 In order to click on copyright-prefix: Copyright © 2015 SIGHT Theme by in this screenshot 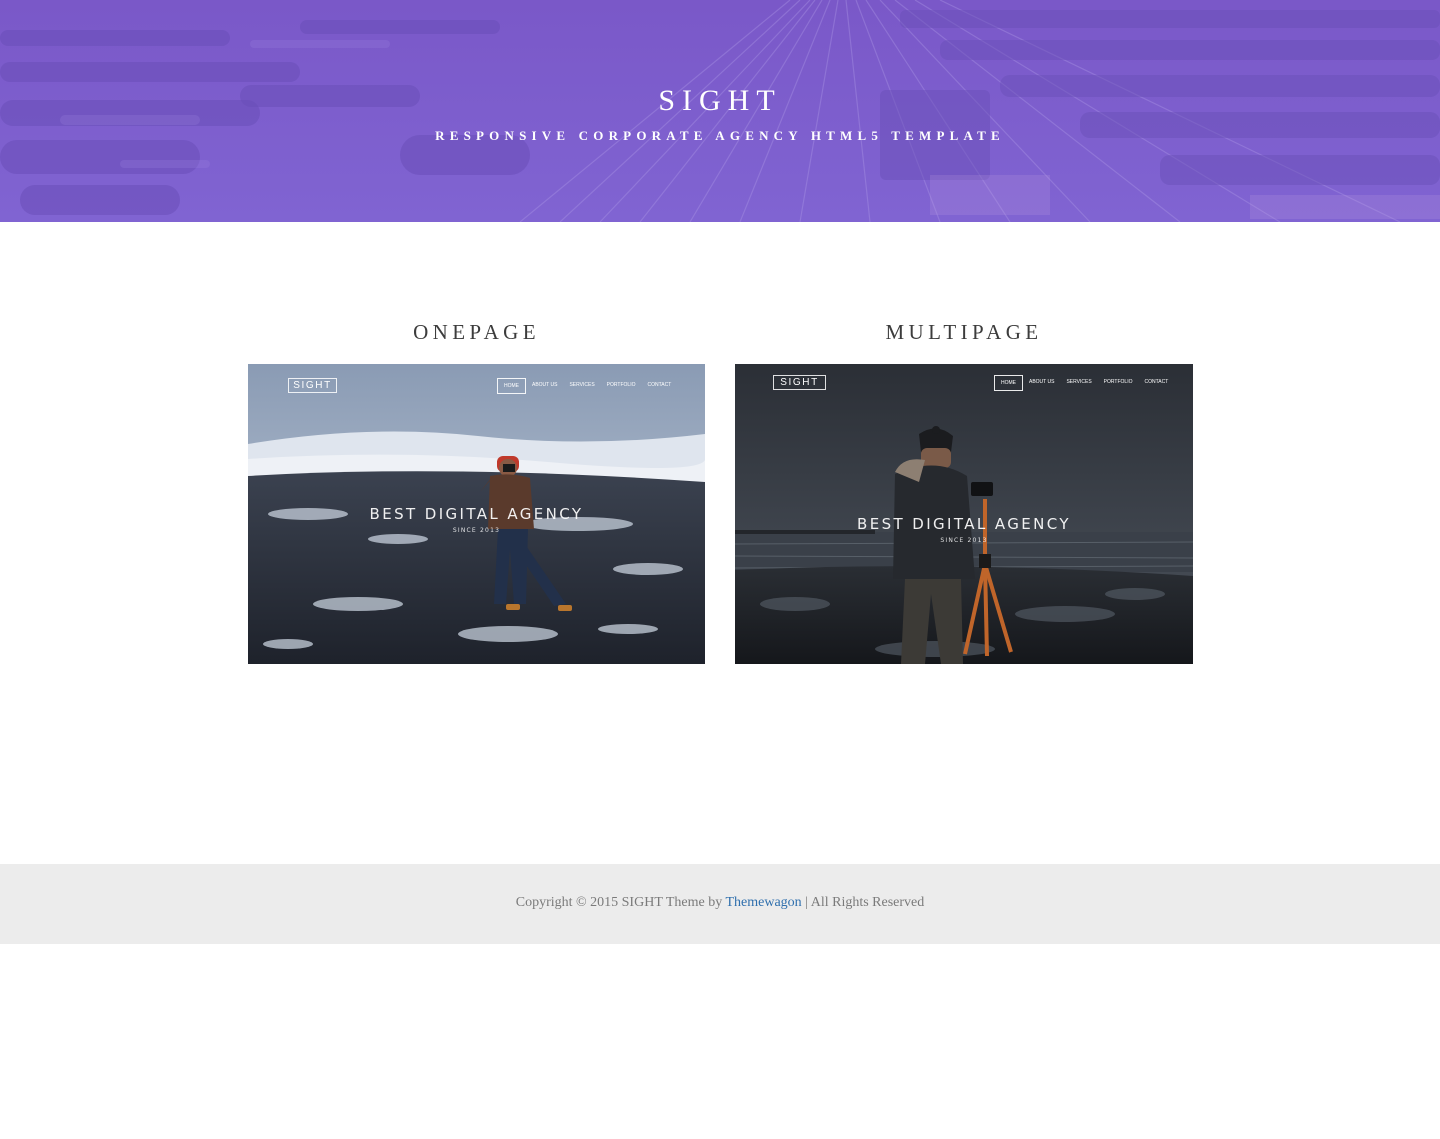, I will do `click(619, 902)`.